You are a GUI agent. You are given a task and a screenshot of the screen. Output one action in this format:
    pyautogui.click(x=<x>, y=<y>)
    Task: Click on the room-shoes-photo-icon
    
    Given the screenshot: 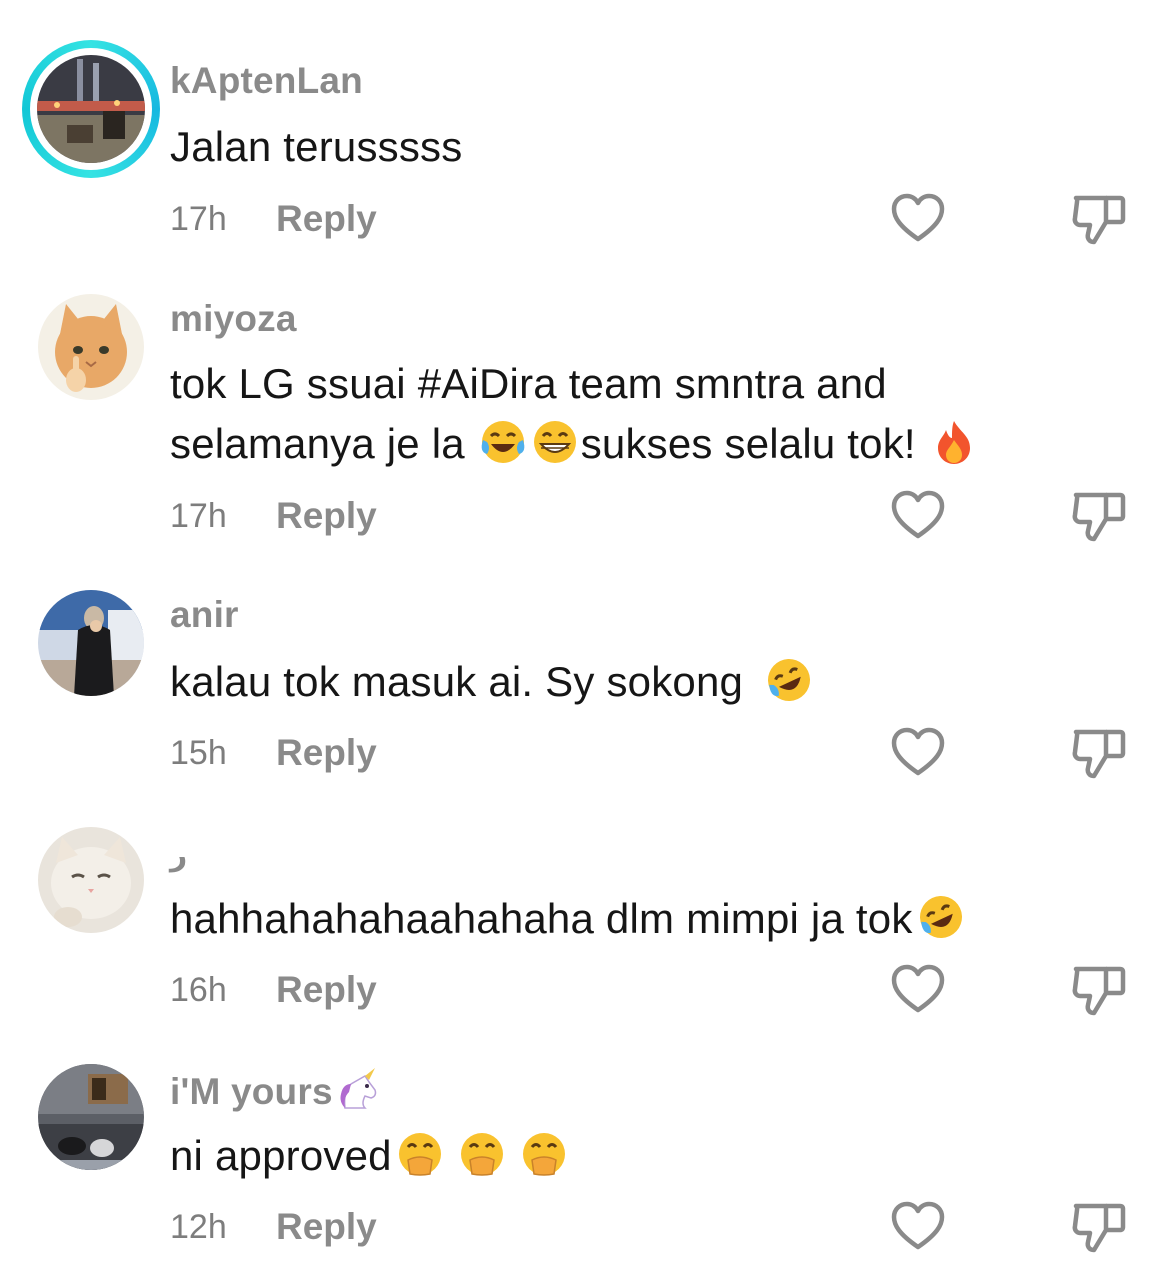 What is the action you would take?
    pyautogui.click(x=91, y=1117)
    